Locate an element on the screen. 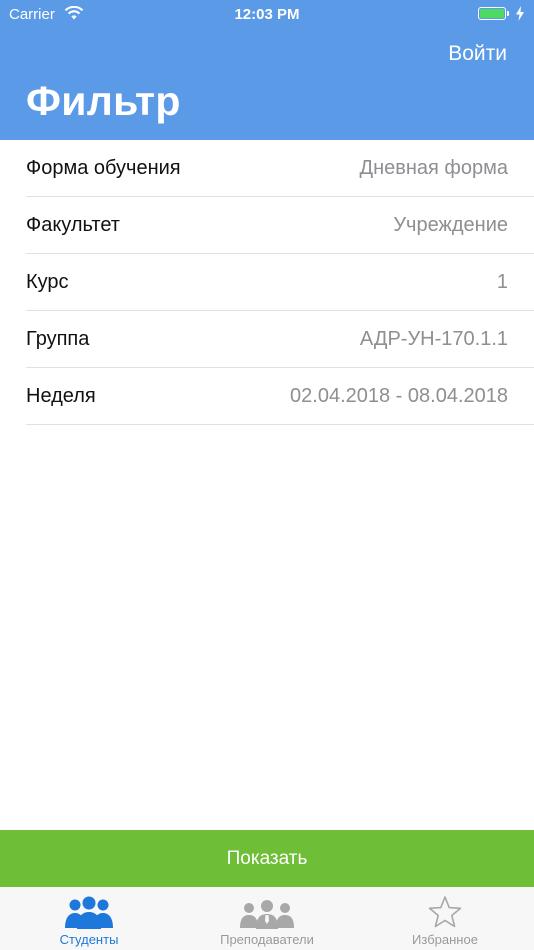  filter-row-study-form: Форма обучения Дневная форма is located at coordinates (280, 168).